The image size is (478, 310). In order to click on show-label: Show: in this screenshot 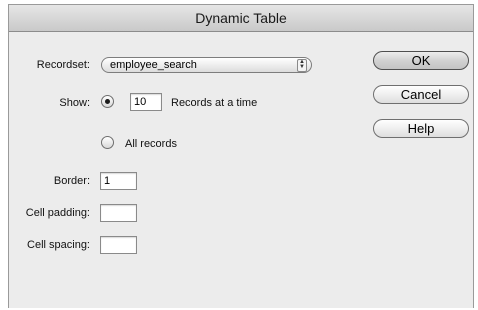, I will do `click(74, 103)`.